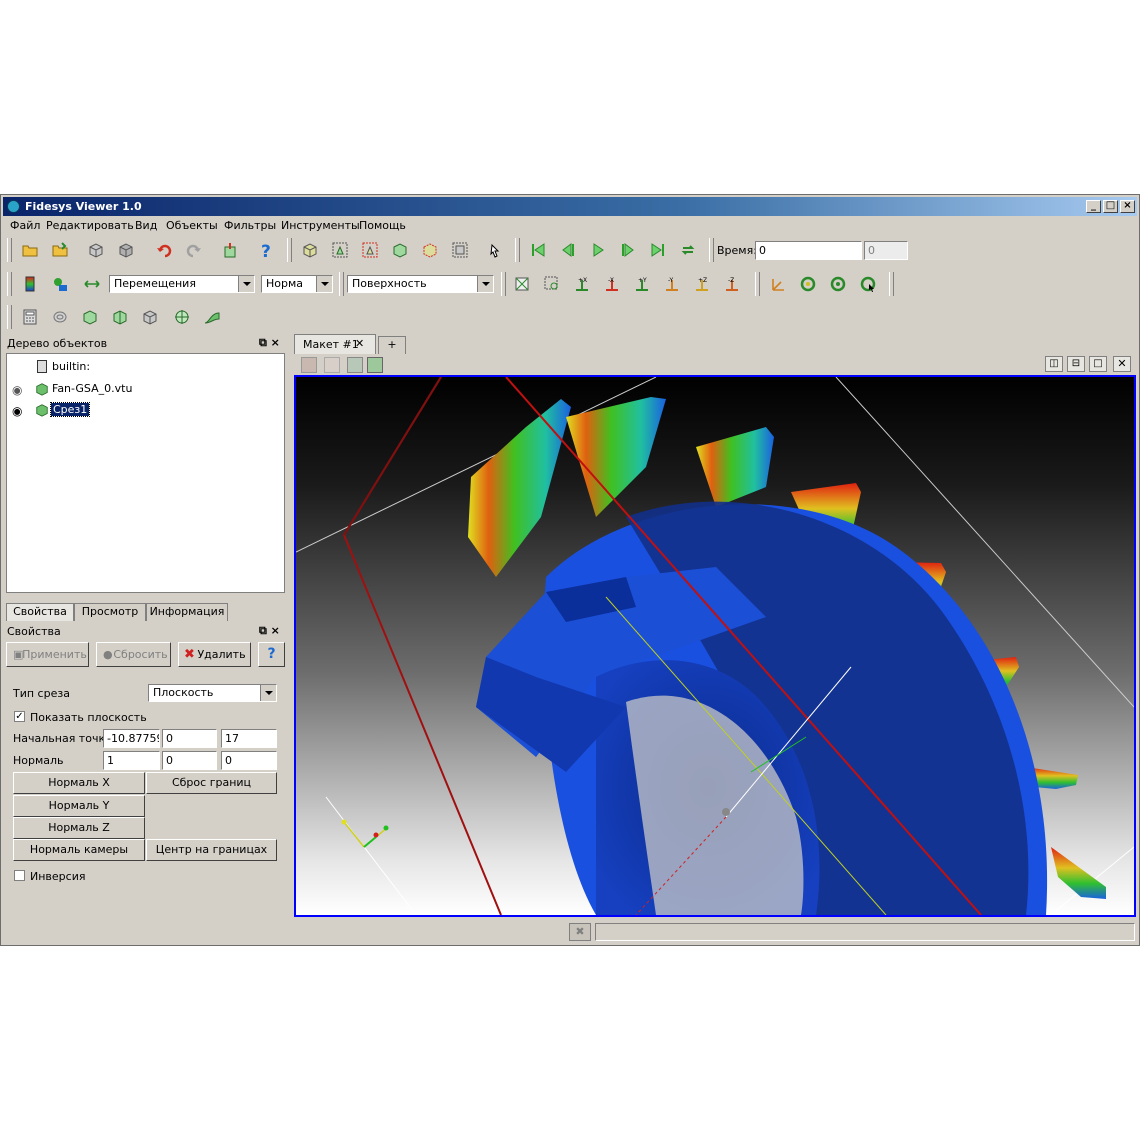 Image resolution: width=1140 pixels, height=1140 pixels. I want to click on rotate-icon, so click(808, 284).